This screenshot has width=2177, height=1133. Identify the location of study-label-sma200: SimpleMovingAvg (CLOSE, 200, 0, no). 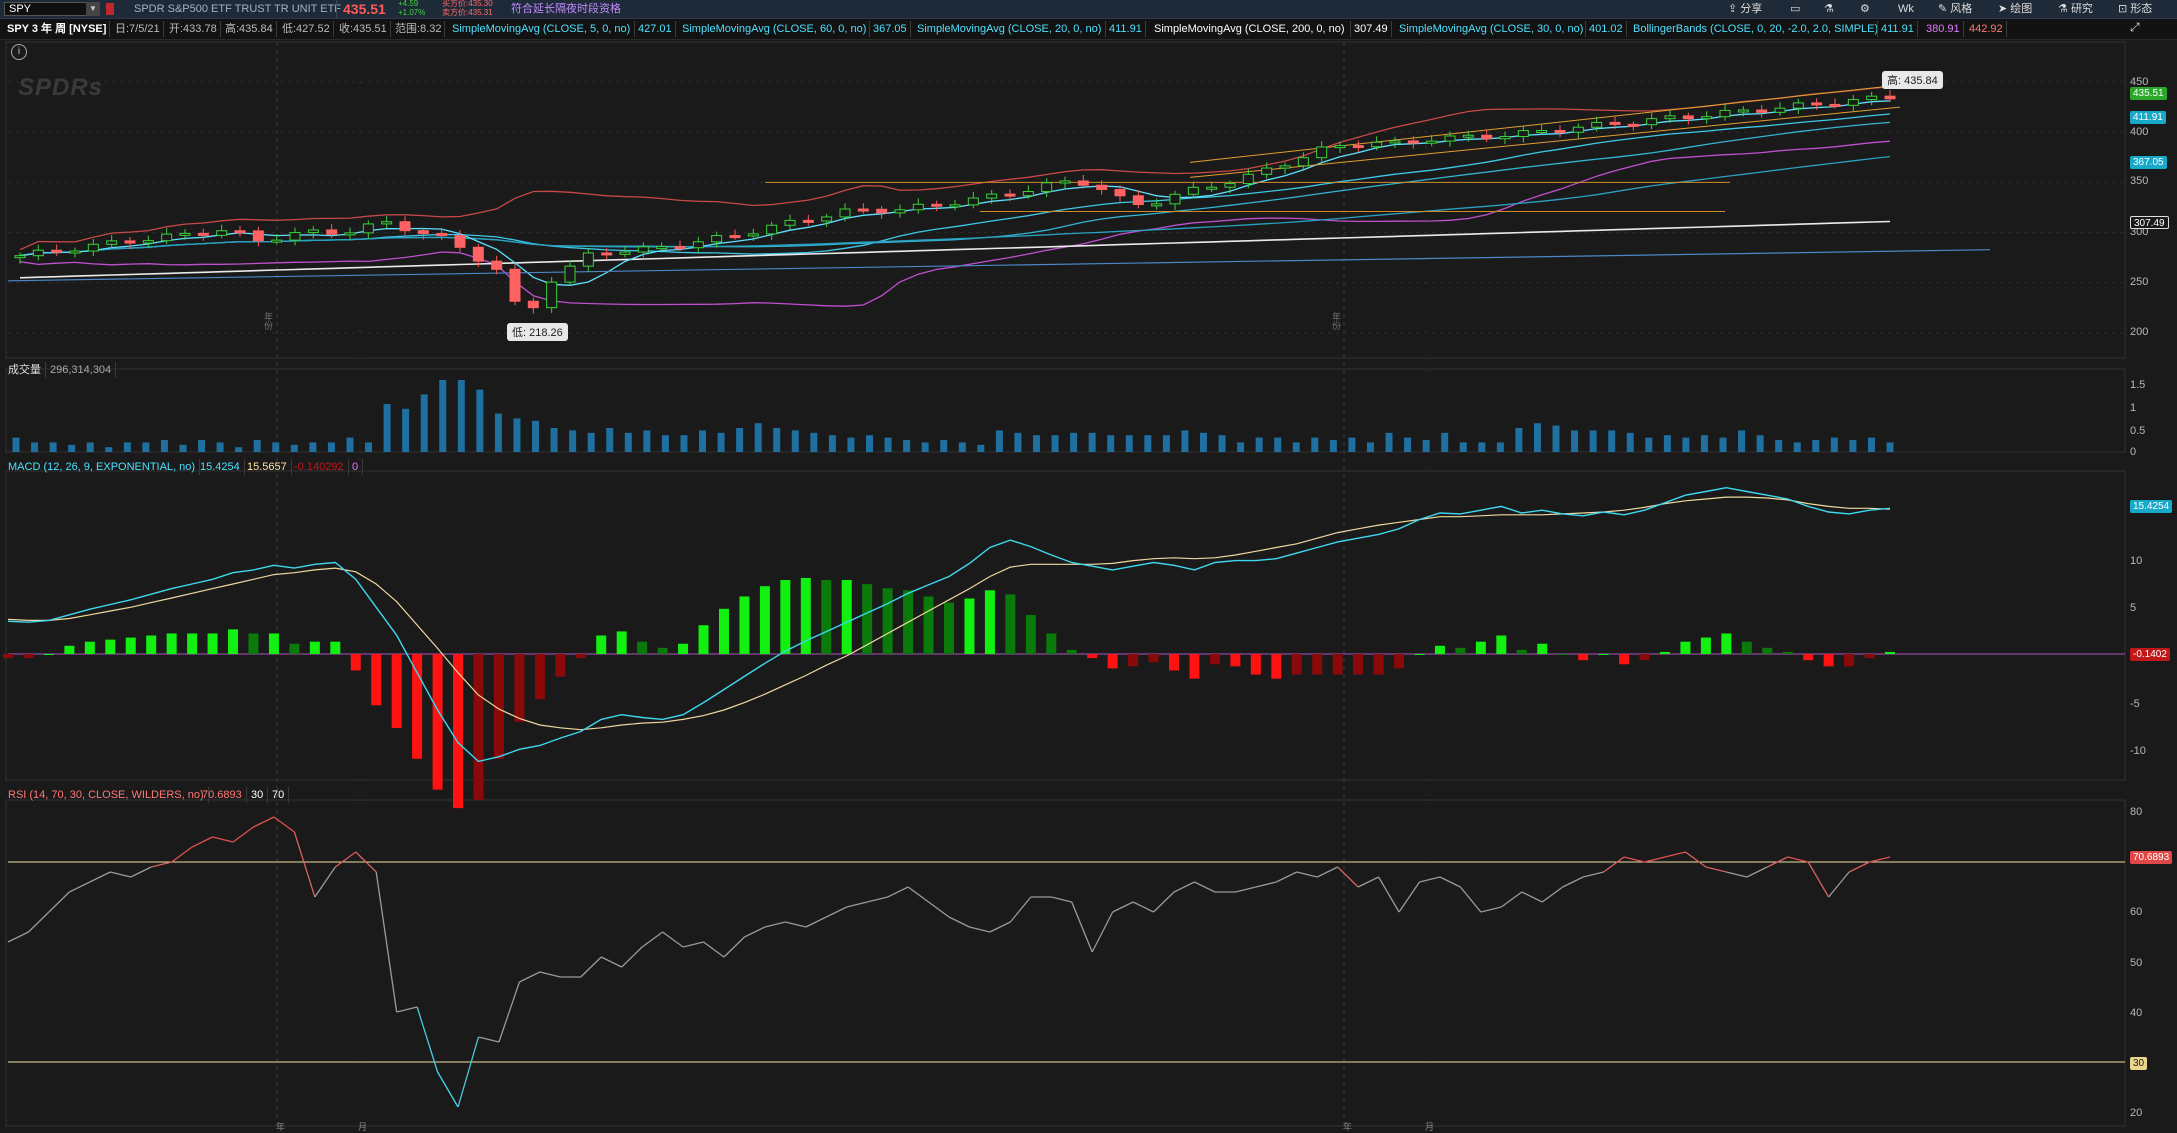
(1249, 29).